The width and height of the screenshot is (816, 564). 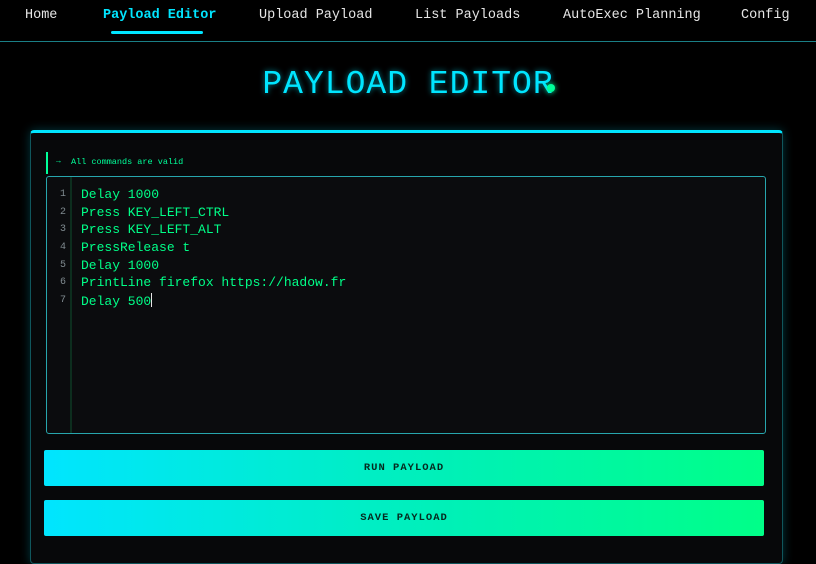 What do you see at coordinates (62, 194) in the screenshot?
I see `line-number: 1` at bounding box center [62, 194].